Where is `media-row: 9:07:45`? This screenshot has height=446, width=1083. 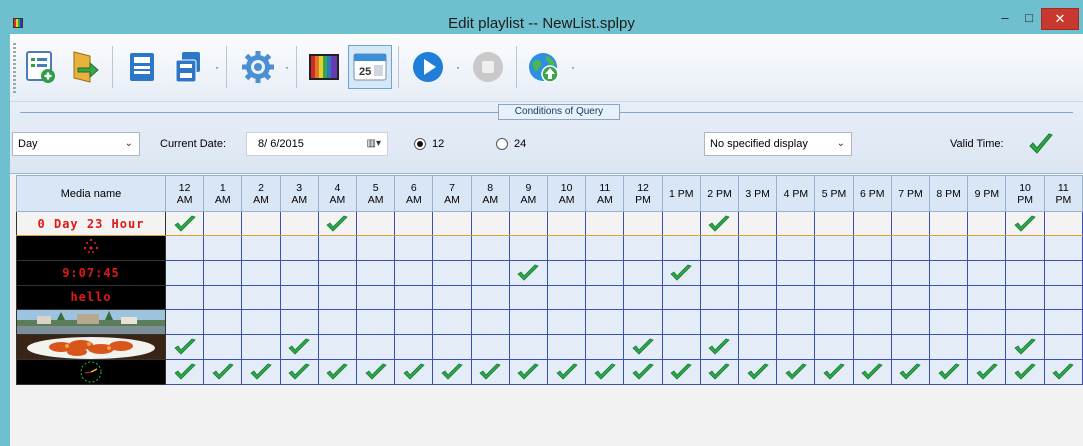
media-row: 9:07:45 is located at coordinates (549, 273).